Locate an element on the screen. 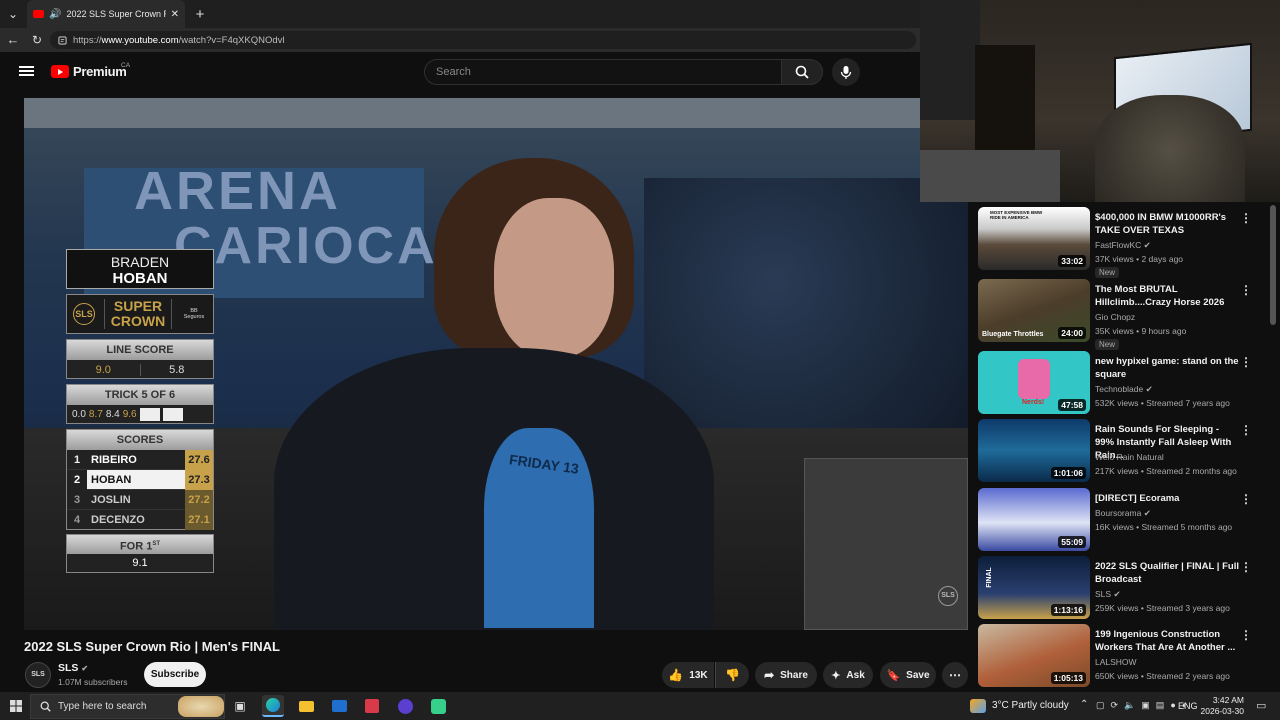 The image size is (1280, 720). edge-browser-icon is located at coordinates (273, 706).